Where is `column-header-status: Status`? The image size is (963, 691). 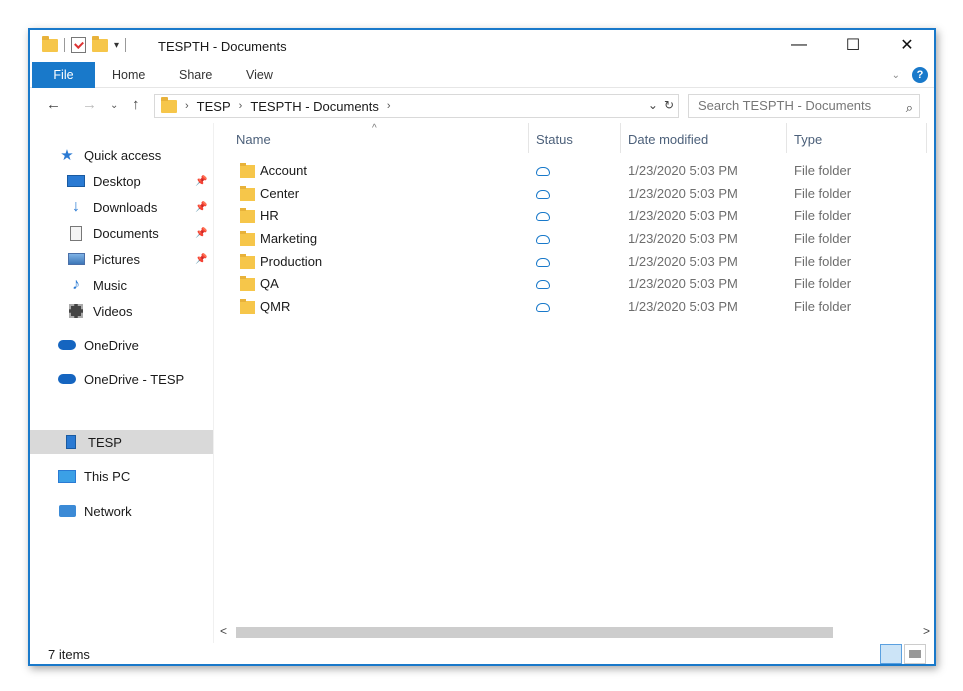 column-header-status: Status is located at coordinates (554, 139).